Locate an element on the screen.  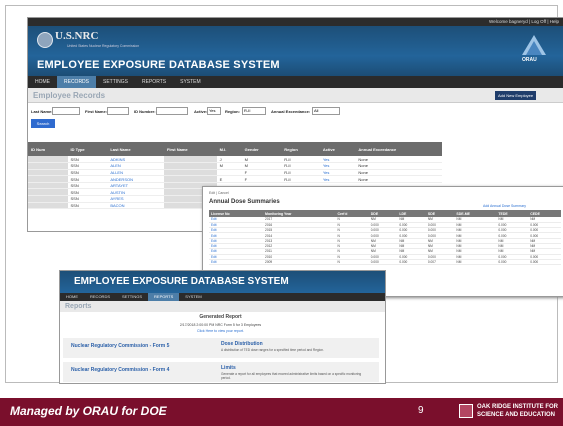
nrc-seal-icon is located at coordinates (45, 40).